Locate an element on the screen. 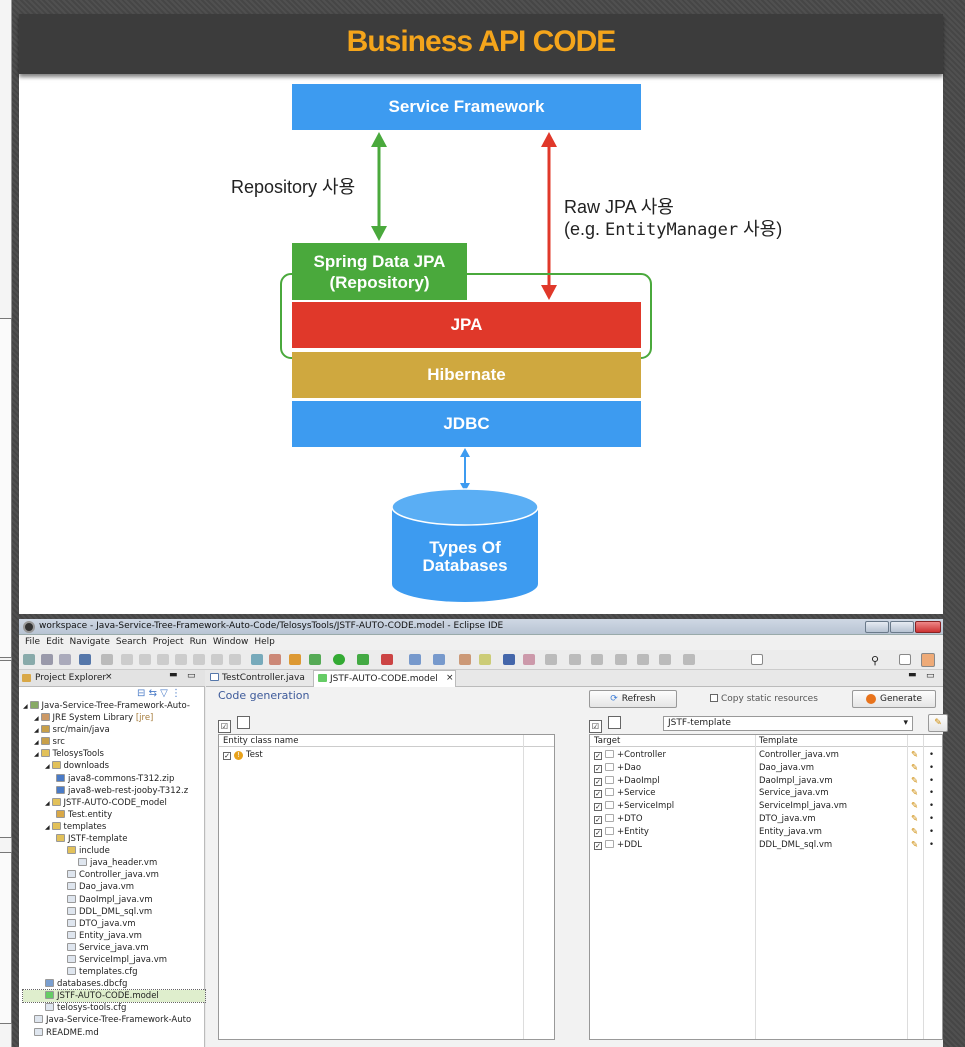  open-perspective-icon is located at coordinates (757, 659).